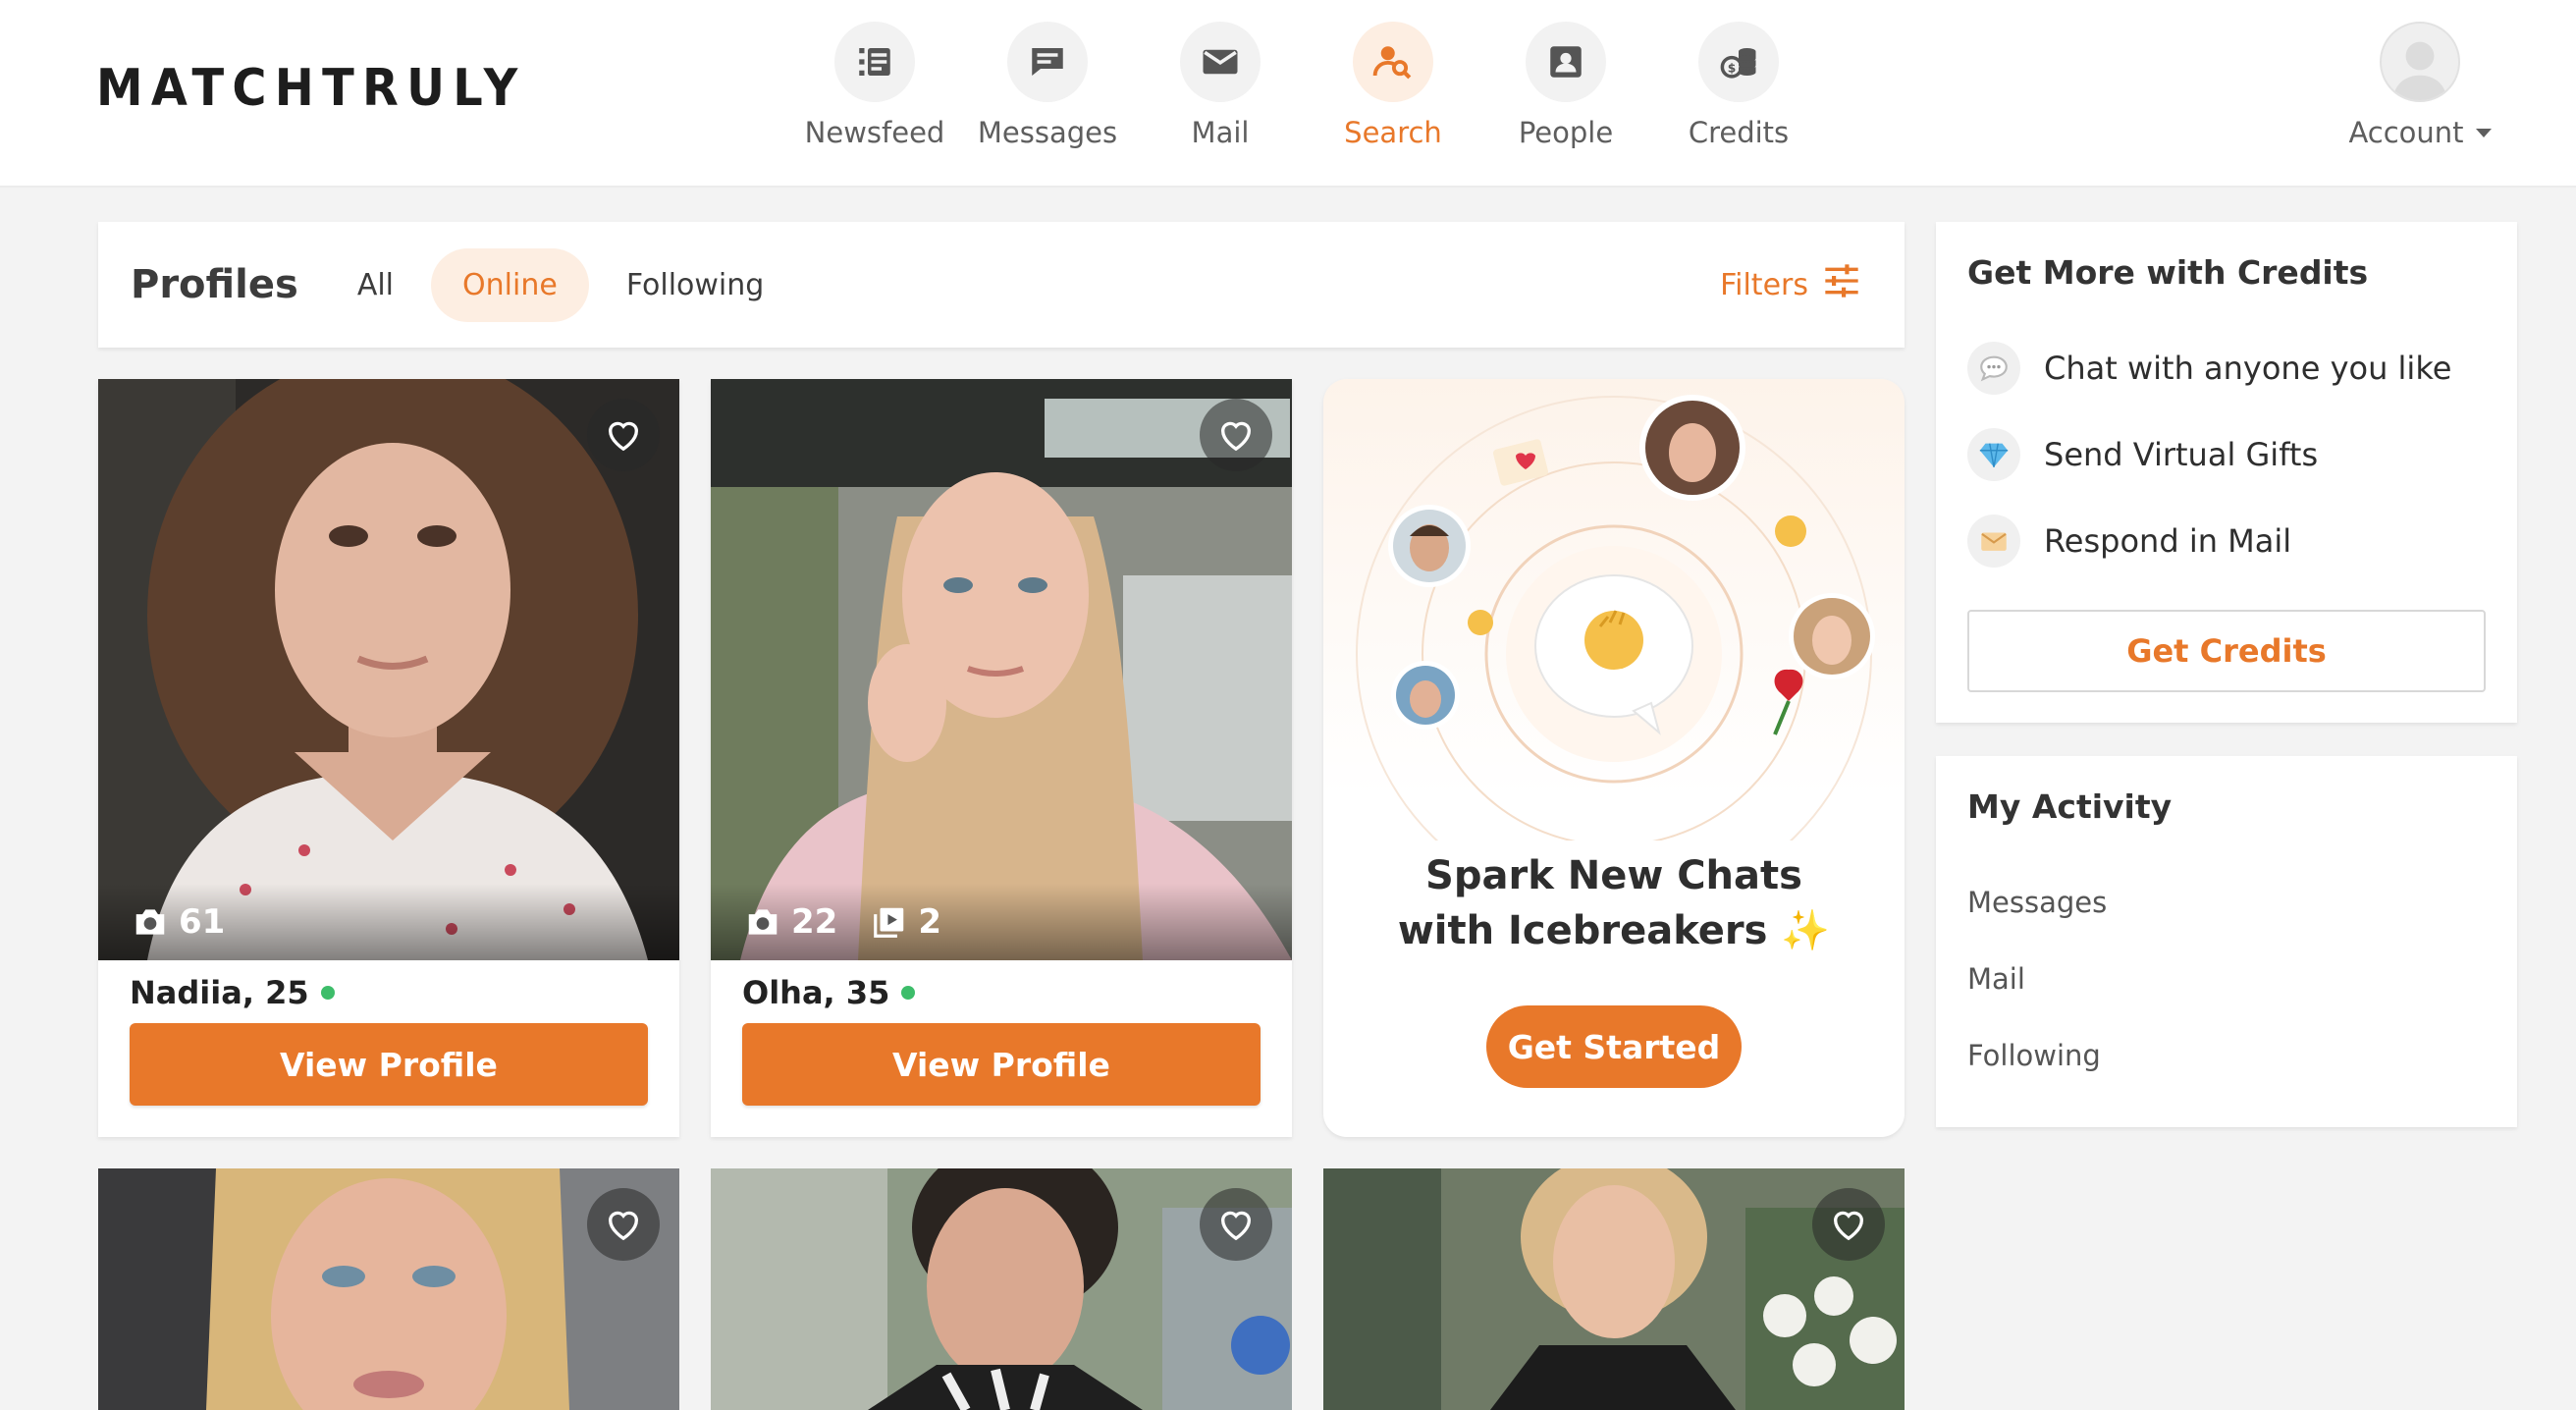 This screenshot has height=1410, width=2576. Describe the element at coordinates (1738, 62) in the screenshot. I see `coins-icon: $` at that location.